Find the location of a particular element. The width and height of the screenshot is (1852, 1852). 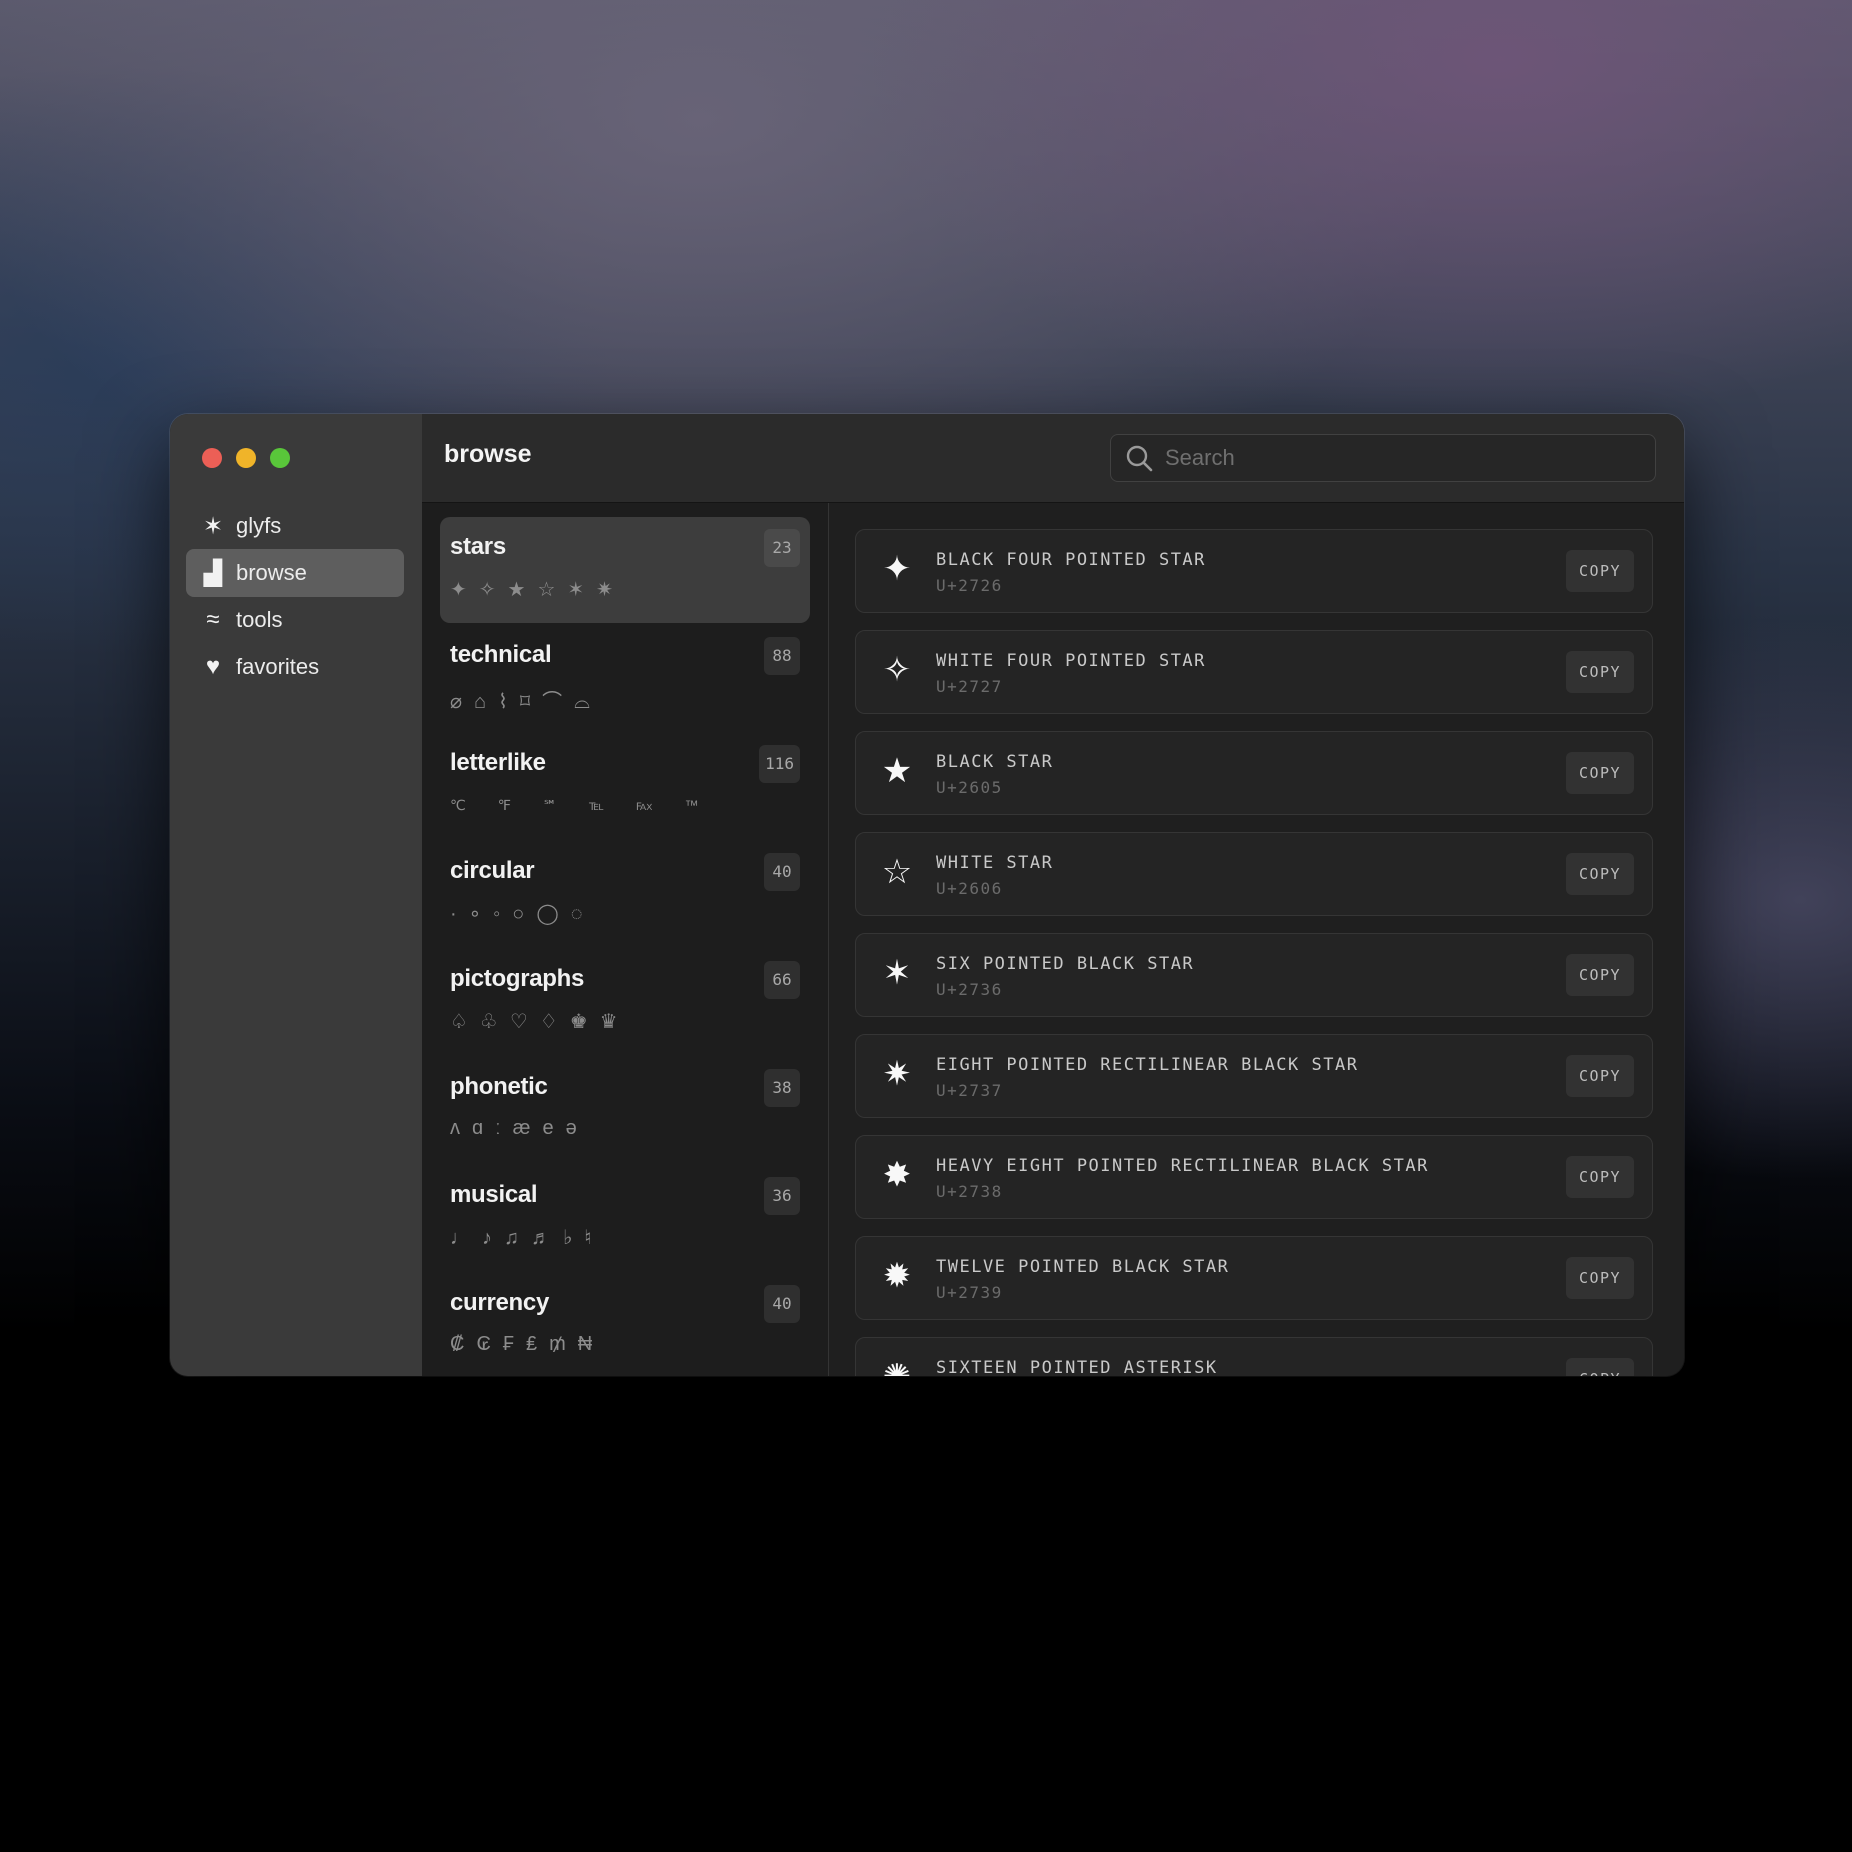

category-glyph-preview: ✦✧★☆✶✷ is located at coordinates (537, 590).